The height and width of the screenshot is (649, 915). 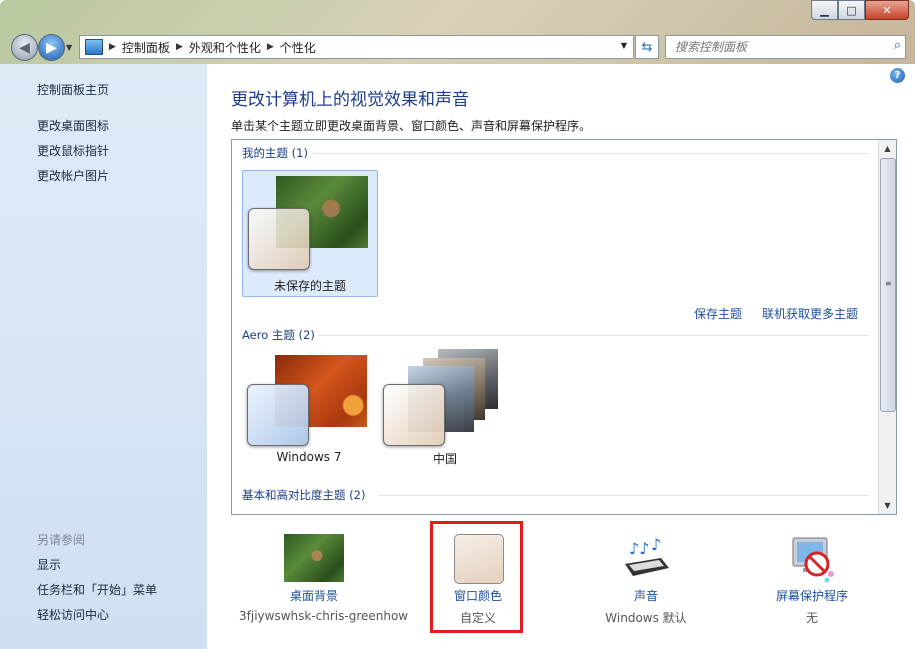 I want to click on sidebar-taskbar-start-menu: 任务栏和「开始」菜单, so click(x=97, y=589).